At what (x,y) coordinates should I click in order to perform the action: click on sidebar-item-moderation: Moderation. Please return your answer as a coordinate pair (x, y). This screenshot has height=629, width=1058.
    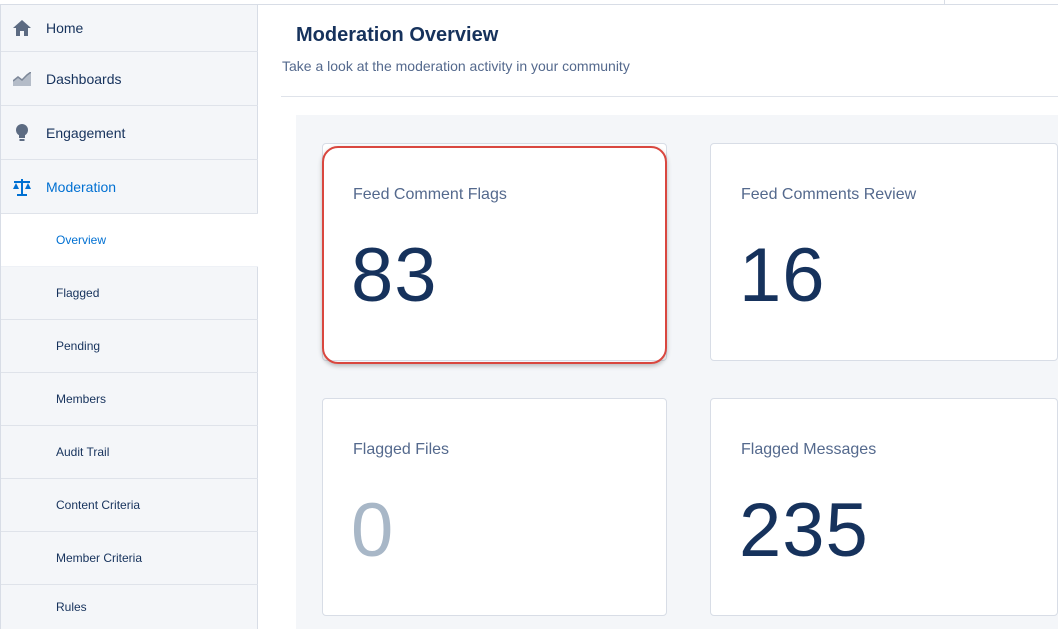
    Looking at the image, I should click on (129, 187).